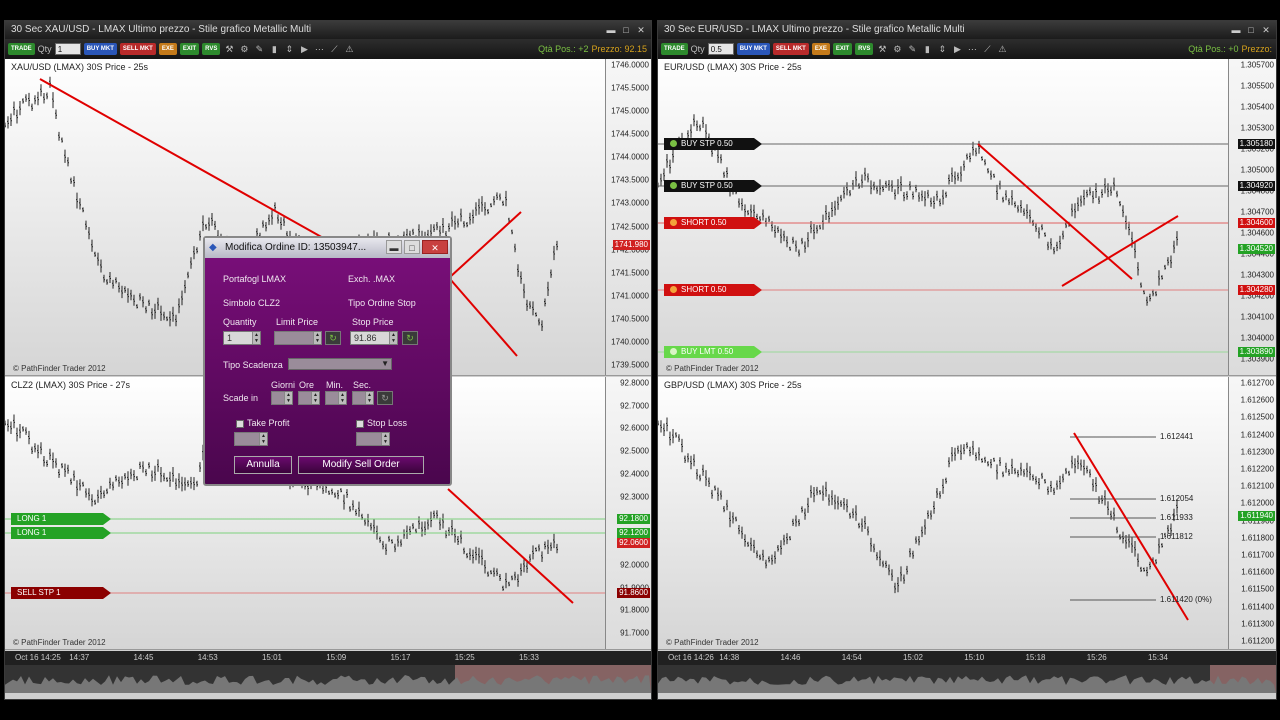  What do you see at coordinates (340, 364) in the screenshot?
I see `expiry-type-select: ▼` at bounding box center [340, 364].